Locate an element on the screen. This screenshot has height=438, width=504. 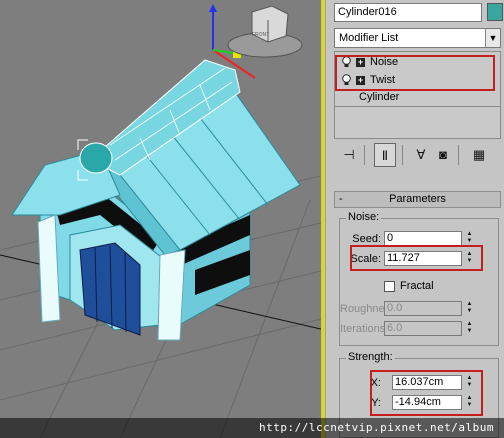
dropdown-arrow-icon: ▼ is located at coordinates (492, 38).